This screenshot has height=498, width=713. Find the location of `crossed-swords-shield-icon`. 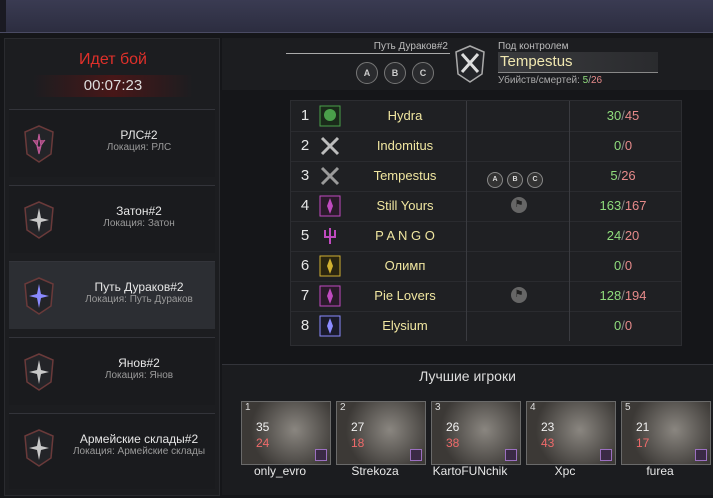

crossed-swords-shield-icon is located at coordinates (470, 64).